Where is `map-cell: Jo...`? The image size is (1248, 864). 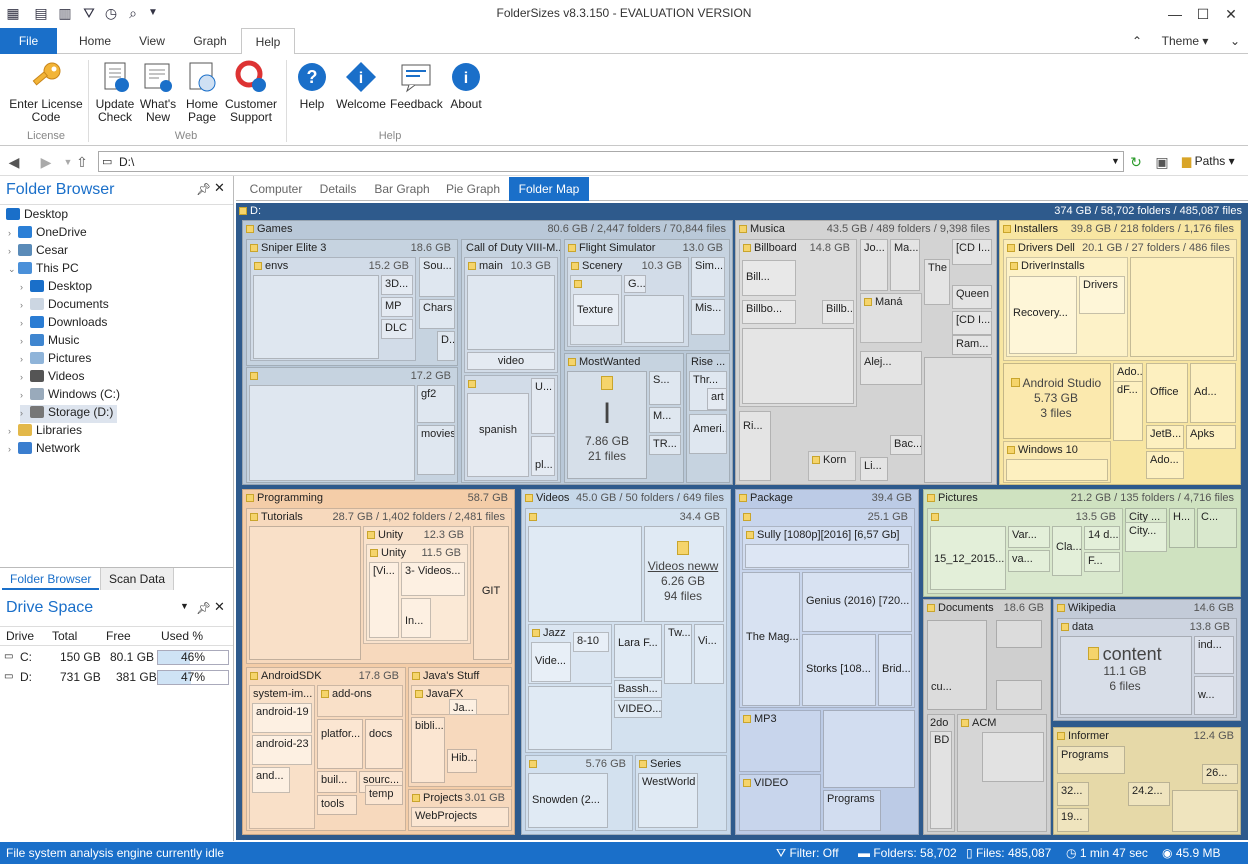
map-cell: Jo... is located at coordinates (874, 265).